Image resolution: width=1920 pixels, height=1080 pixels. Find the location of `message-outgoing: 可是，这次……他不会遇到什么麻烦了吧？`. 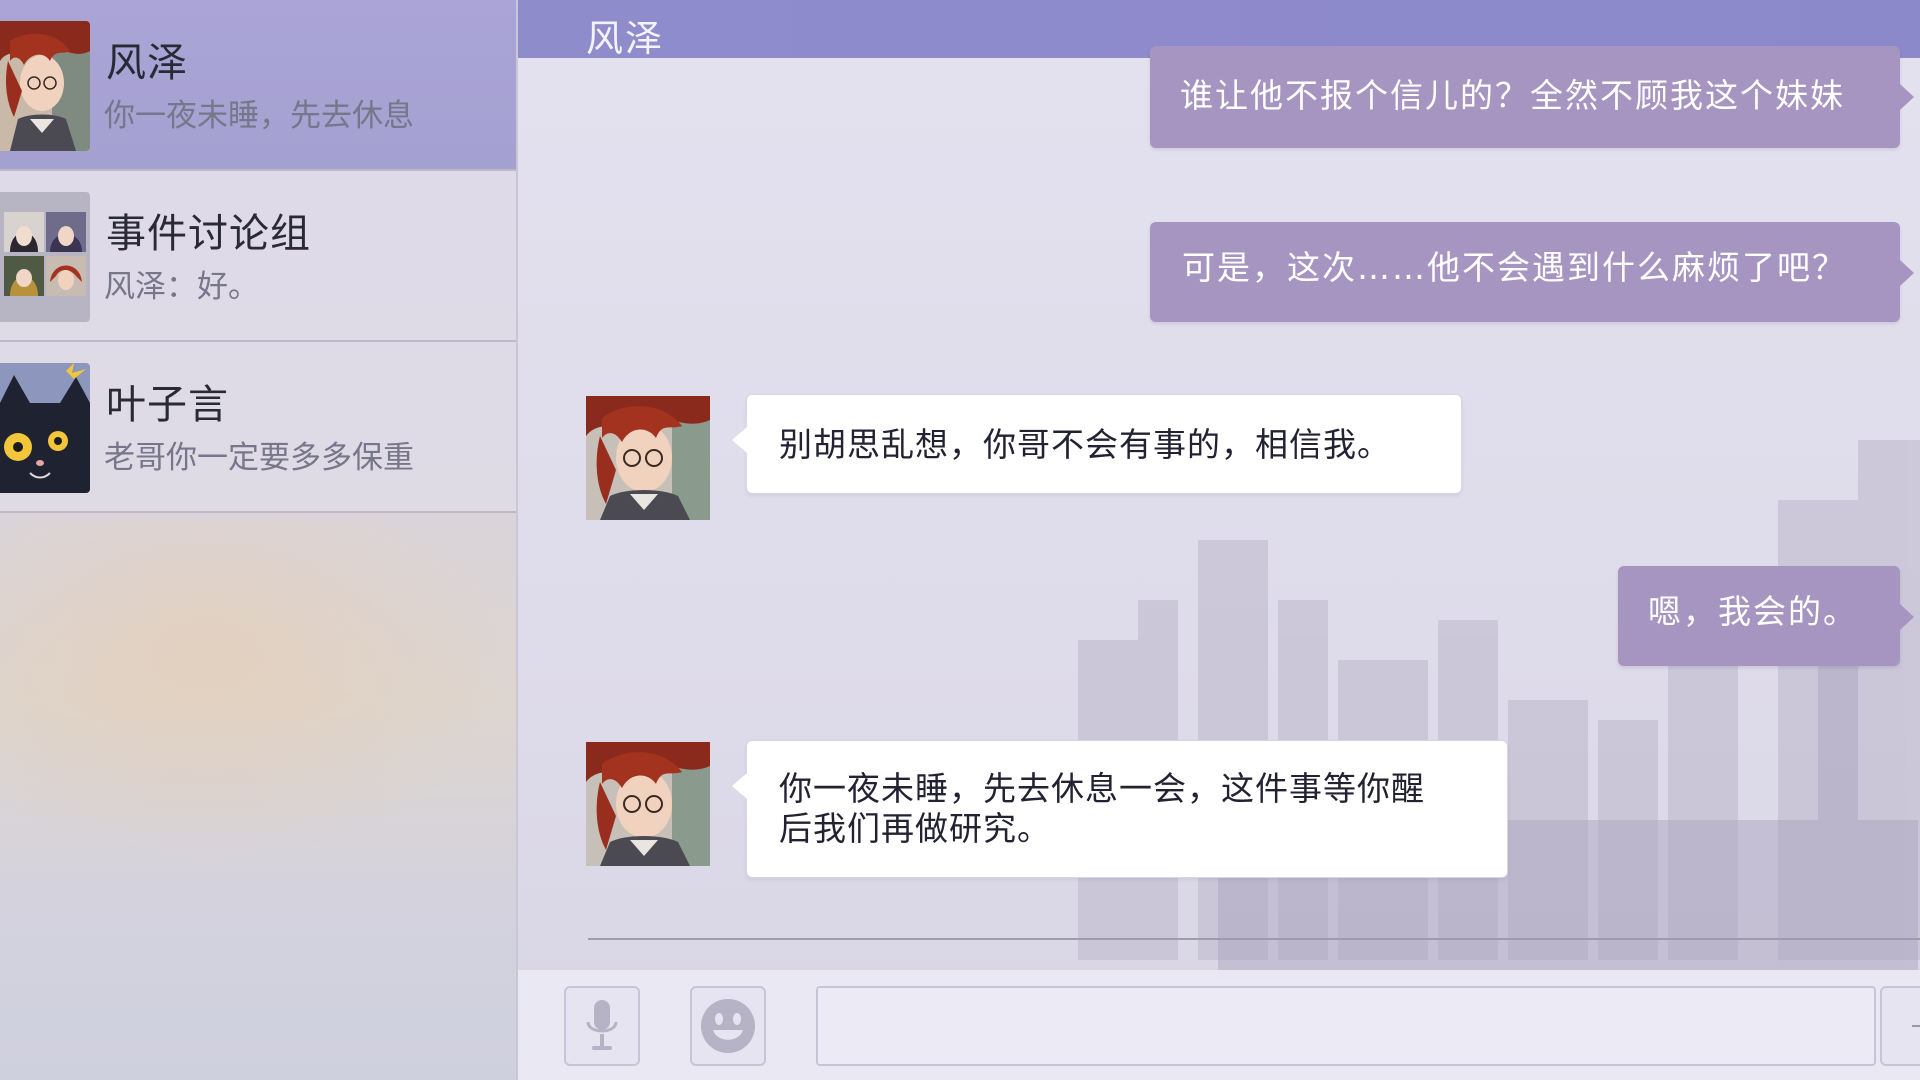

message-outgoing: 可是，这次……他不会遇到什么麻烦了吧？ is located at coordinates (1532, 272).